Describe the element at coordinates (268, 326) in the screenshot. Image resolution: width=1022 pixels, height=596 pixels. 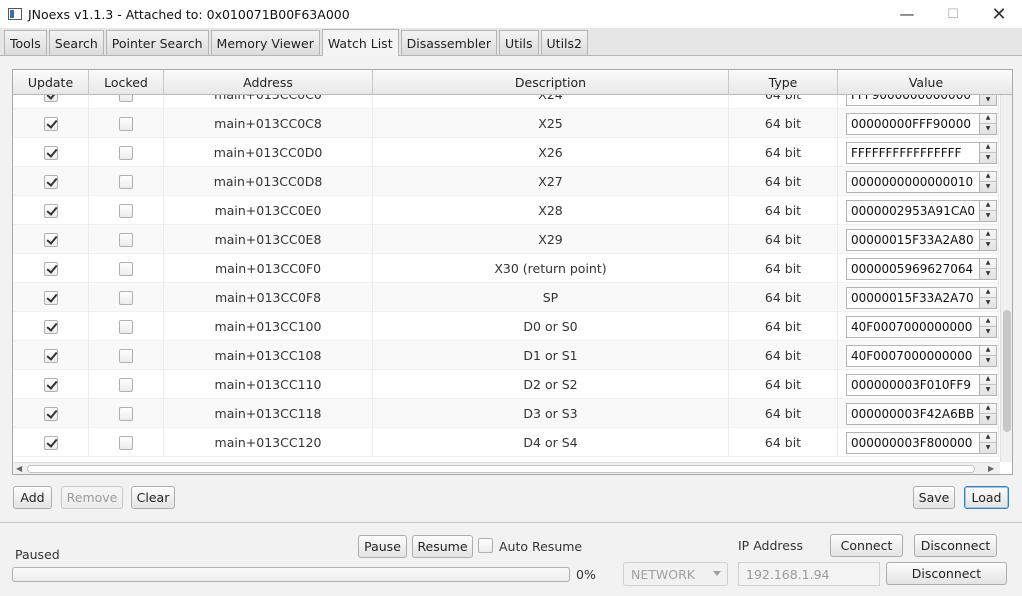
I see `address-cell: main+013CC100` at that location.